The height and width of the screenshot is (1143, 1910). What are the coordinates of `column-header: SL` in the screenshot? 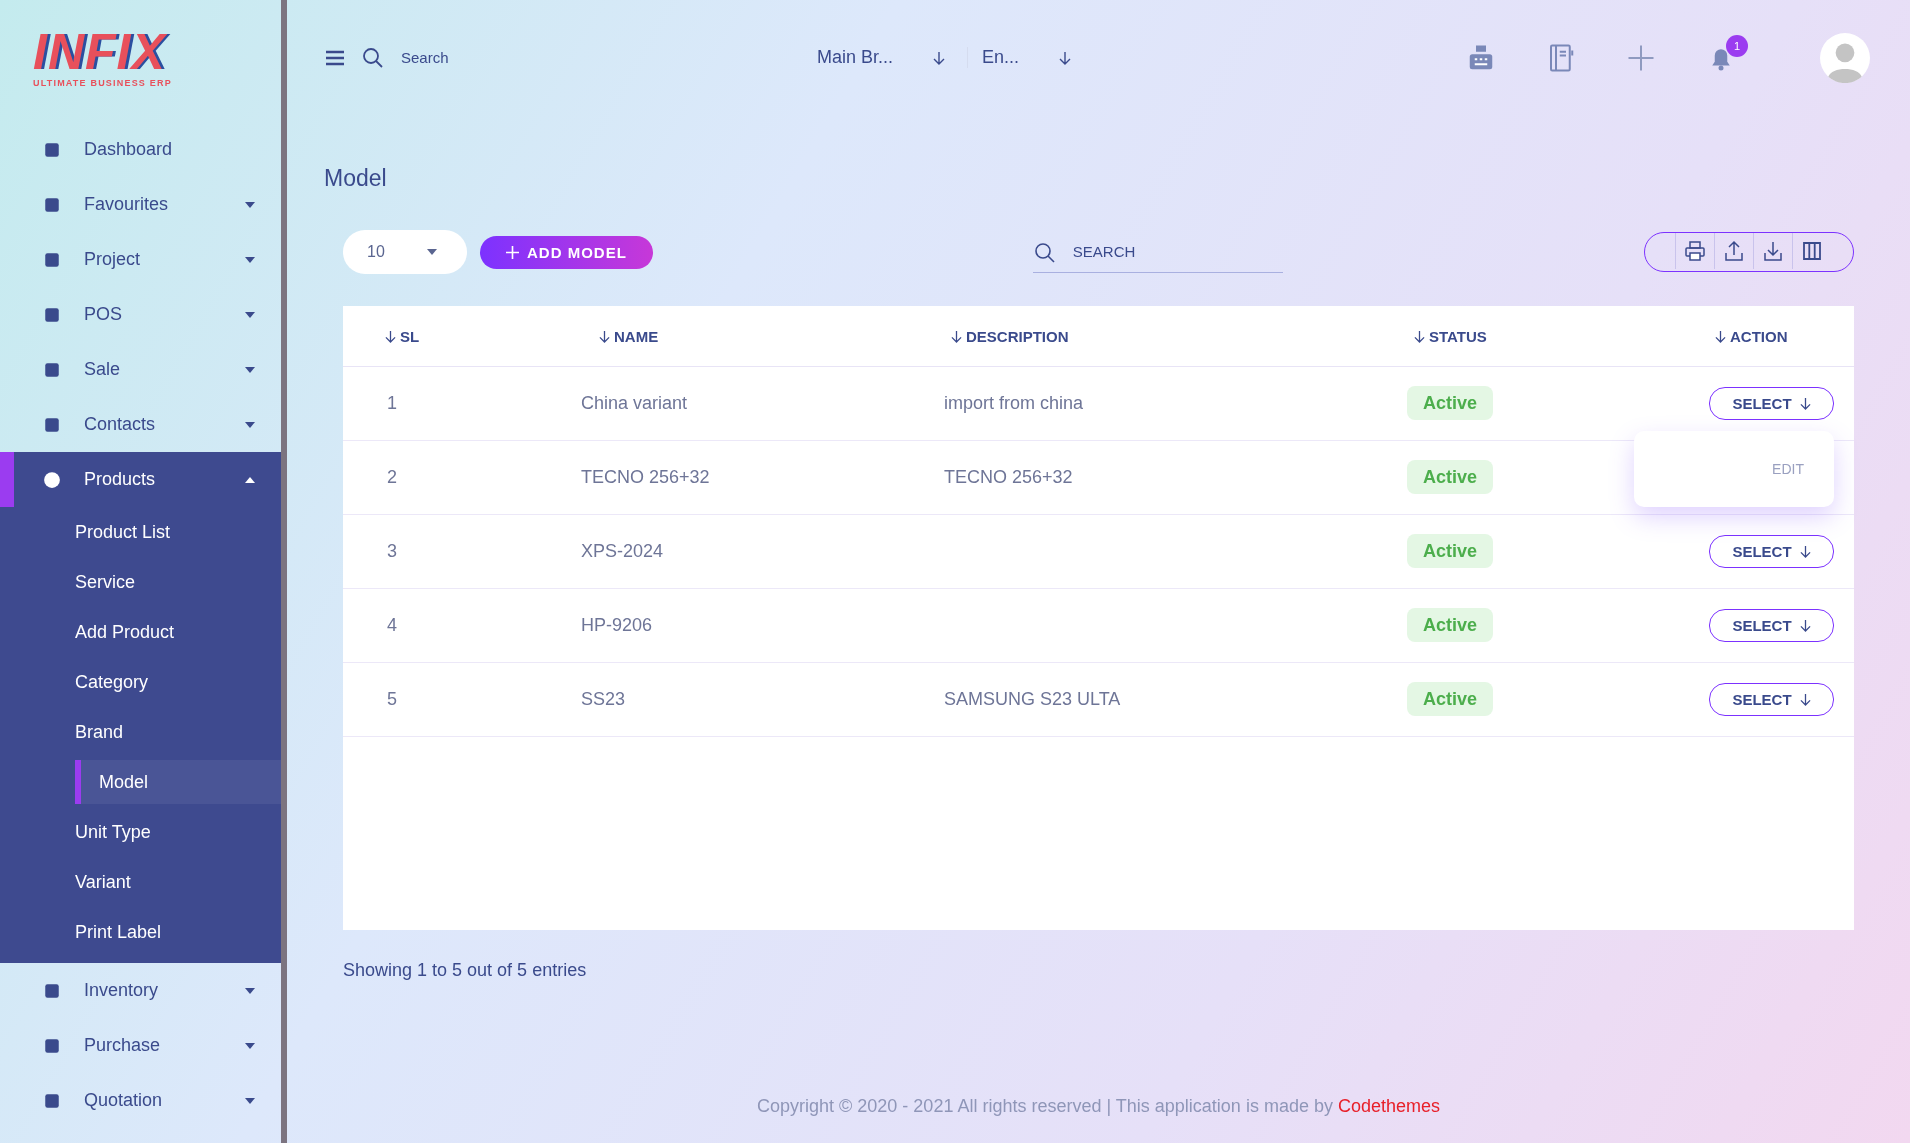 It's located at (410, 336).